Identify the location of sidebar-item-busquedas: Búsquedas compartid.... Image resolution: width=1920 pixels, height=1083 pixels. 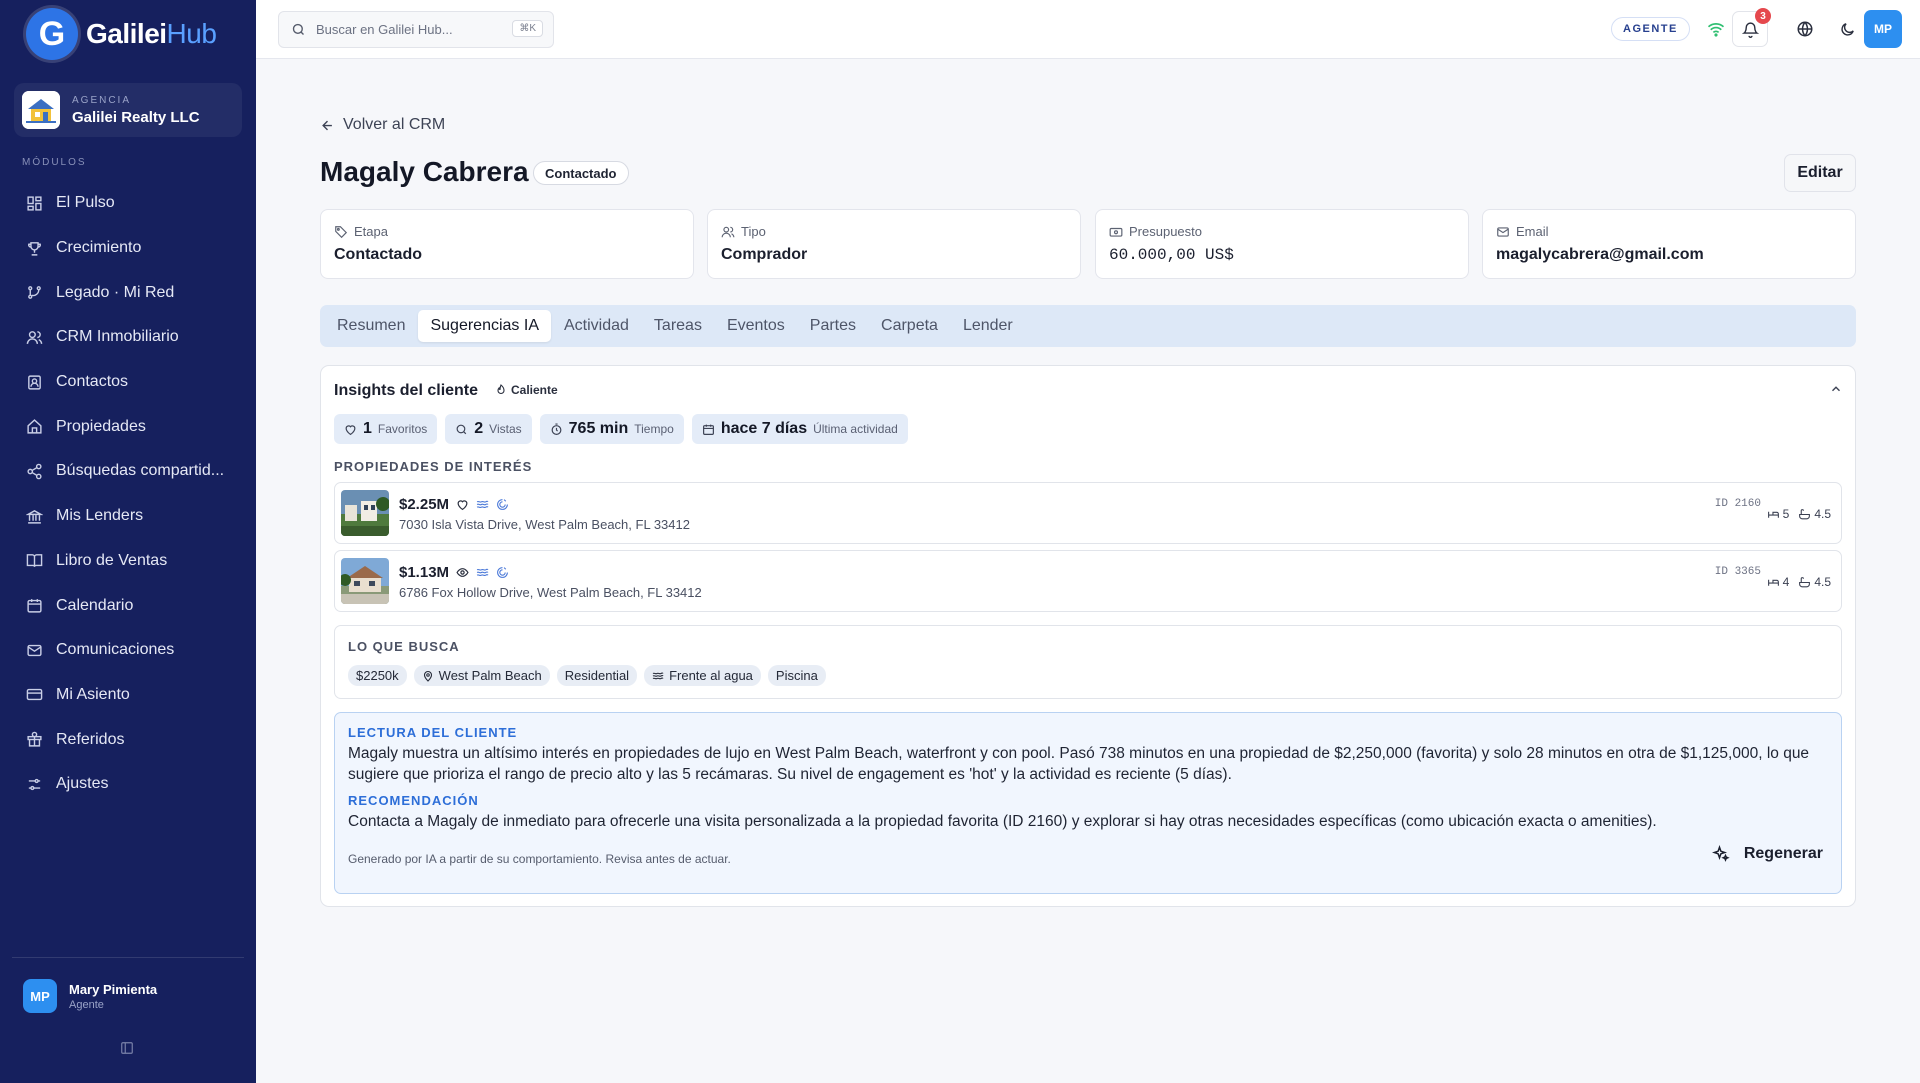
(128, 471).